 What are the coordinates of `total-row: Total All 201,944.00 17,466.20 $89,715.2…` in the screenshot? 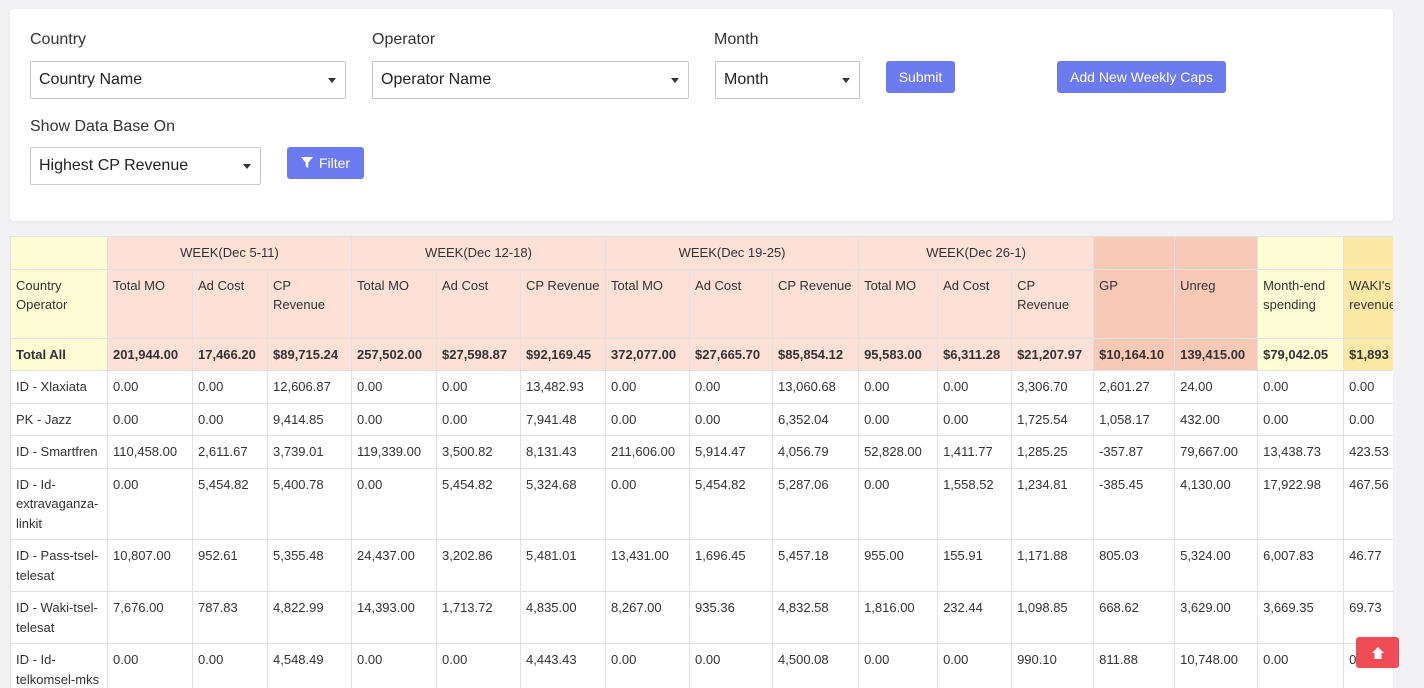 It's located at (701, 354).